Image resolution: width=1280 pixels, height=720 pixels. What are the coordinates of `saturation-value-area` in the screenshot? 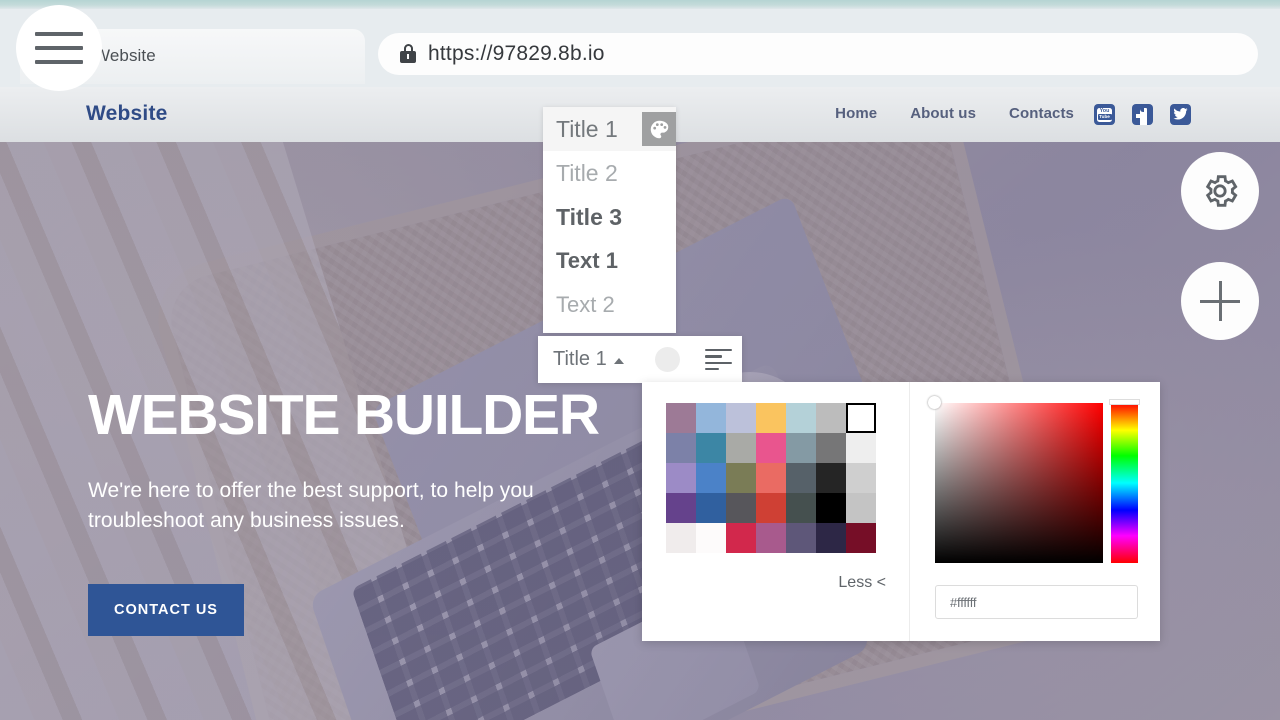 It's located at (1015, 479).